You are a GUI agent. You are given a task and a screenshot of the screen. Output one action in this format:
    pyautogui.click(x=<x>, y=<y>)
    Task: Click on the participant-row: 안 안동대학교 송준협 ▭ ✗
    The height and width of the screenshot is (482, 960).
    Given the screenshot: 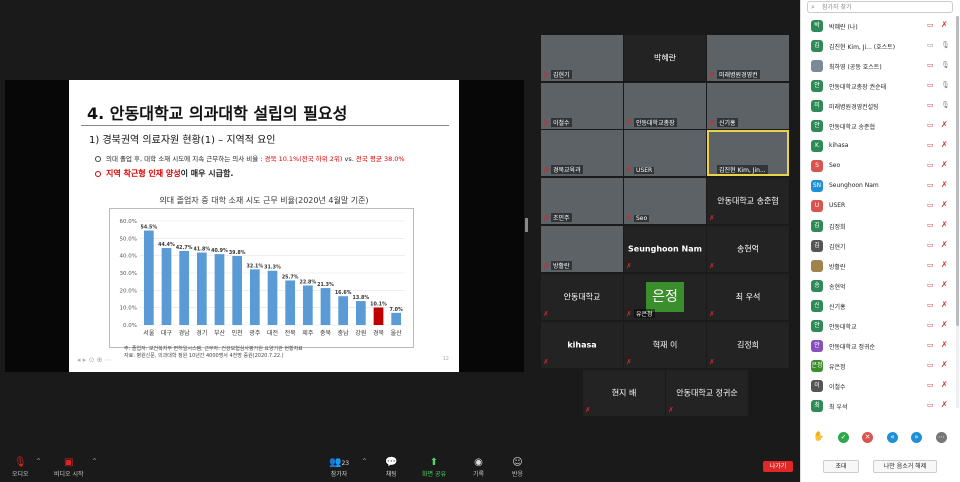 What is the action you would take?
    pyautogui.click(x=880, y=126)
    